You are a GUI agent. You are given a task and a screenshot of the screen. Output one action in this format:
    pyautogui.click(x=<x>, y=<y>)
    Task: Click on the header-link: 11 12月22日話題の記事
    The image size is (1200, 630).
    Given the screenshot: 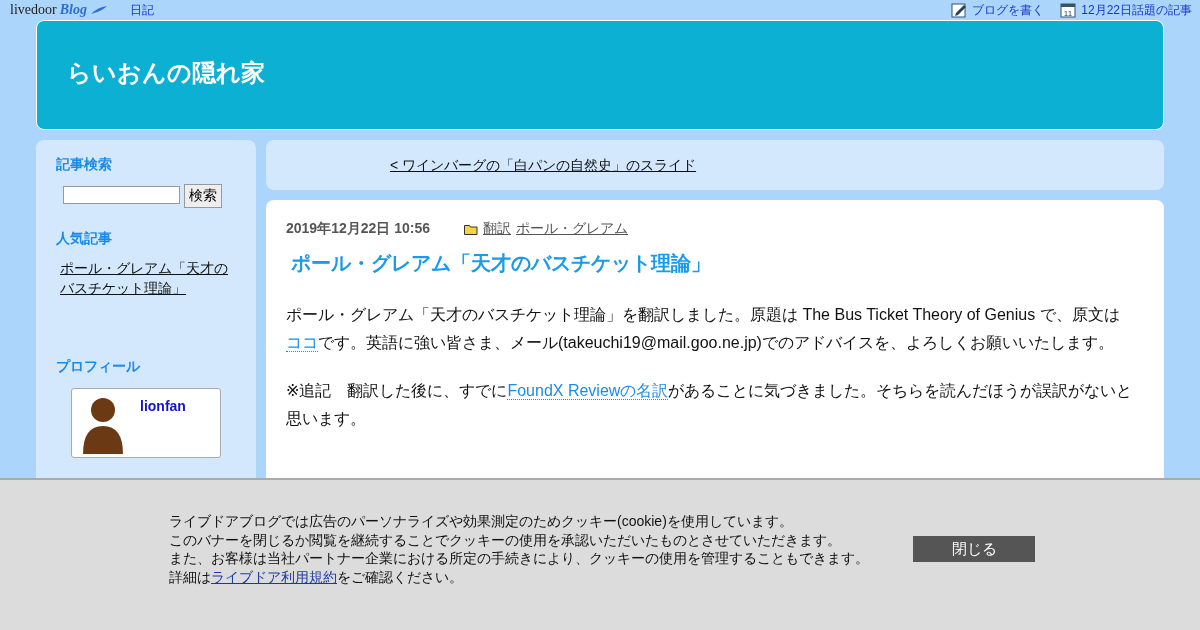 What is the action you would take?
    pyautogui.click(x=1126, y=10)
    